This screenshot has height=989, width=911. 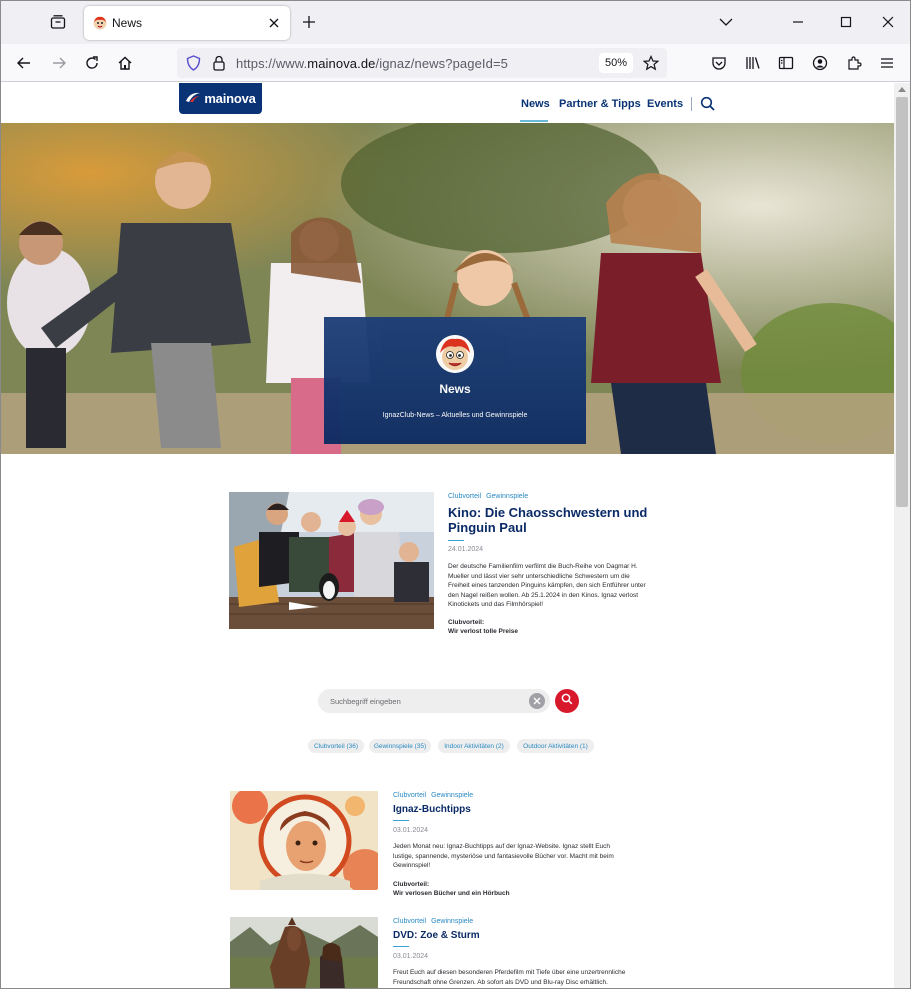 What do you see at coordinates (555, 746) in the screenshot?
I see `filter-chip-outdoor: Outdoor Aktivitäten (1)` at bounding box center [555, 746].